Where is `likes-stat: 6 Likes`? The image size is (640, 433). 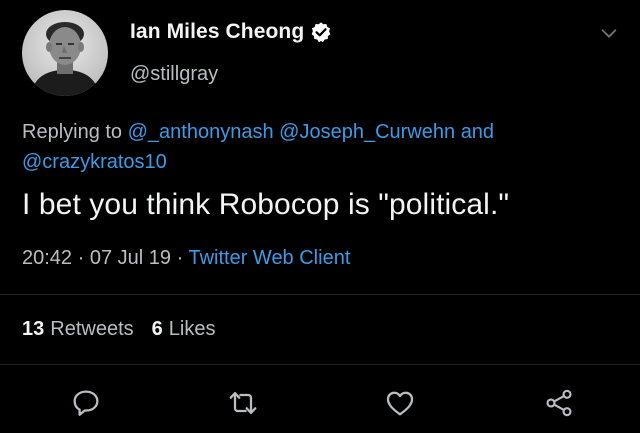
likes-stat: 6 Likes is located at coordinates (184, 329).